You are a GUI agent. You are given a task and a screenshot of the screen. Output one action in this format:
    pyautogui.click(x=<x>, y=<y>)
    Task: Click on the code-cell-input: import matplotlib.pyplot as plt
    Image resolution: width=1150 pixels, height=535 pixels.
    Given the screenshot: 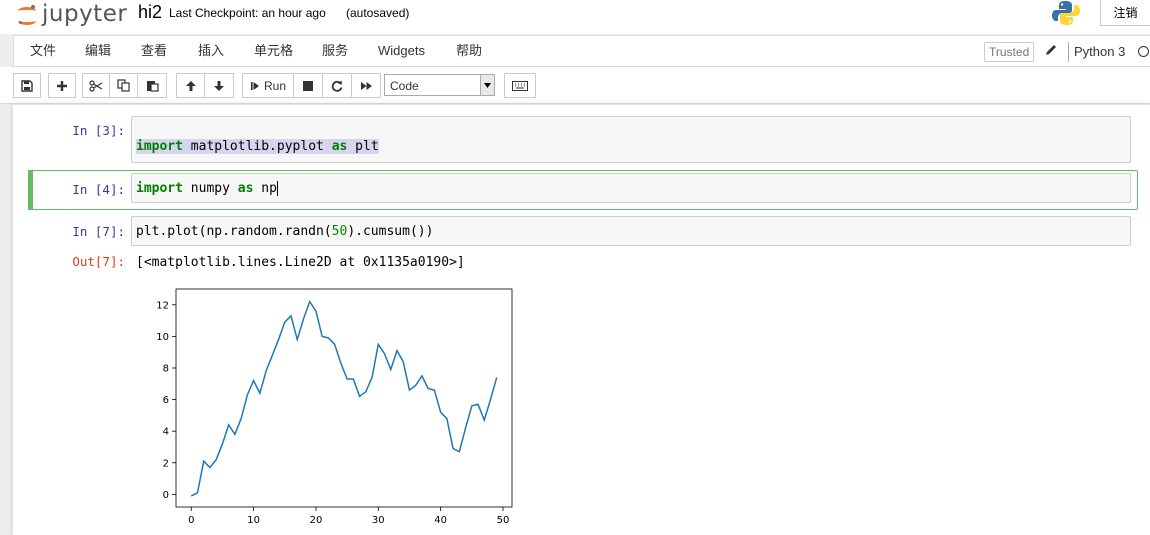 What is the action you would take?
    pyautogui.click(x=631, y=139)
    